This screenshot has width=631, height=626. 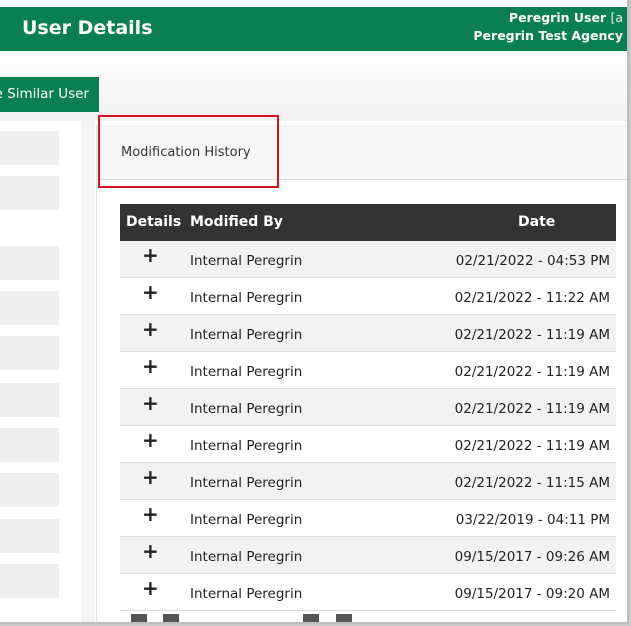 What do you see at coordinates (362, 152) in the screenshot?
I see `panel-header: Modification History` at bounding box center [362, 152].